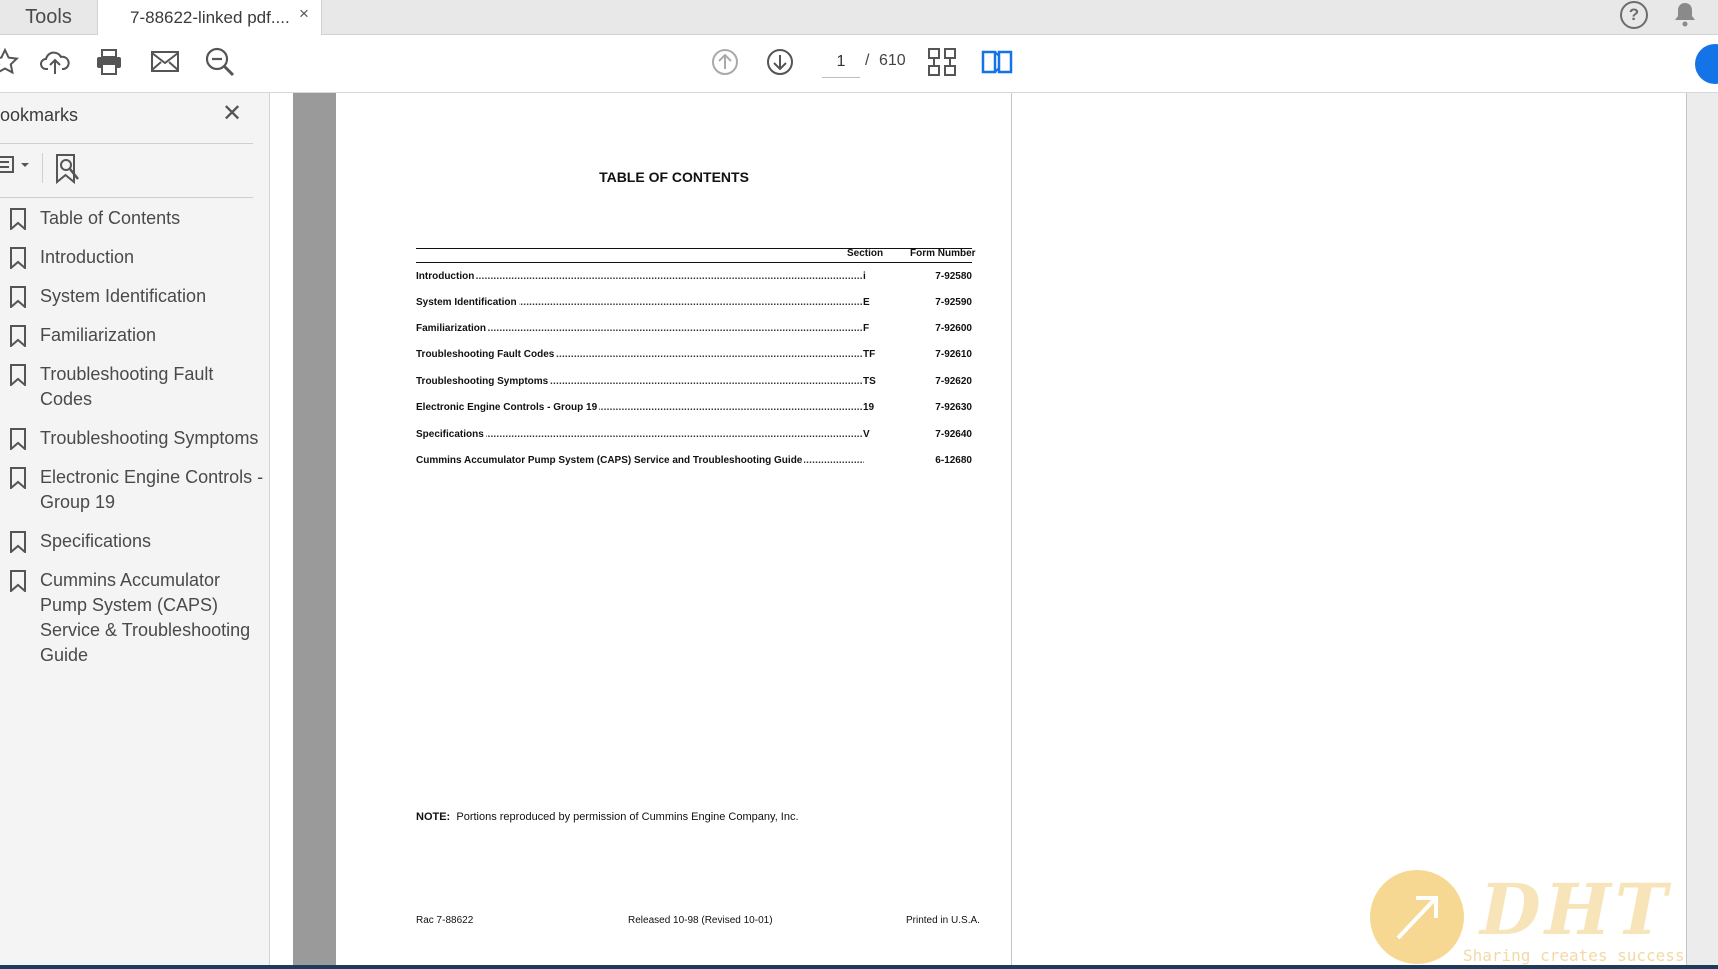 Image resolution: width=1718 pixels, height=969 pixels. Describe the element at coordinates (55, 62) in the screenshot. I see `cloud-upload-icon` at that location.